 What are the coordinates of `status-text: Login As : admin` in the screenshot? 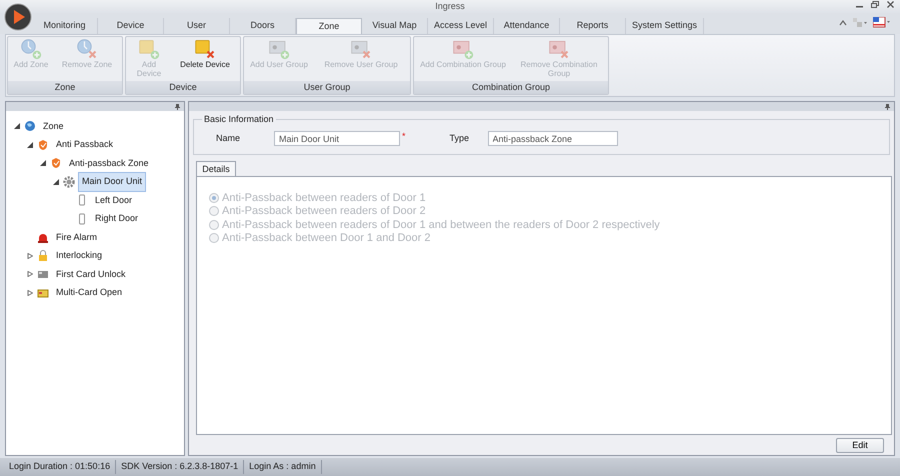 It's located at (283, 467).